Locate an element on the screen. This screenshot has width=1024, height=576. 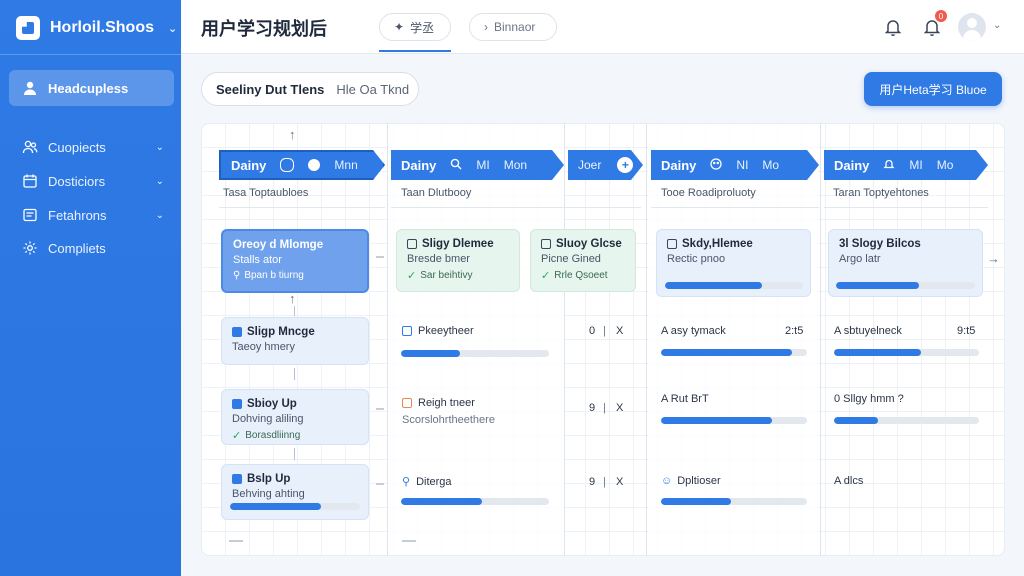
stage-header-5: Dainy MI Mo is located at coordinates (906, 165).